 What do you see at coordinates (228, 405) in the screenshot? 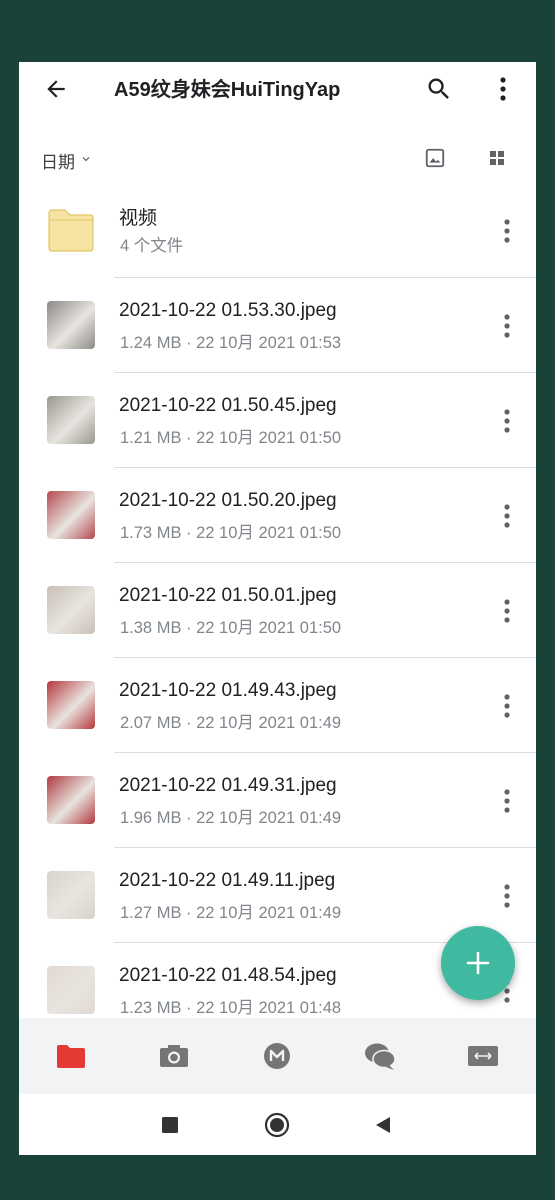
I see `file-name: 2021-10-22 01.50.45.jpeg` at bounding box center [228, 405].